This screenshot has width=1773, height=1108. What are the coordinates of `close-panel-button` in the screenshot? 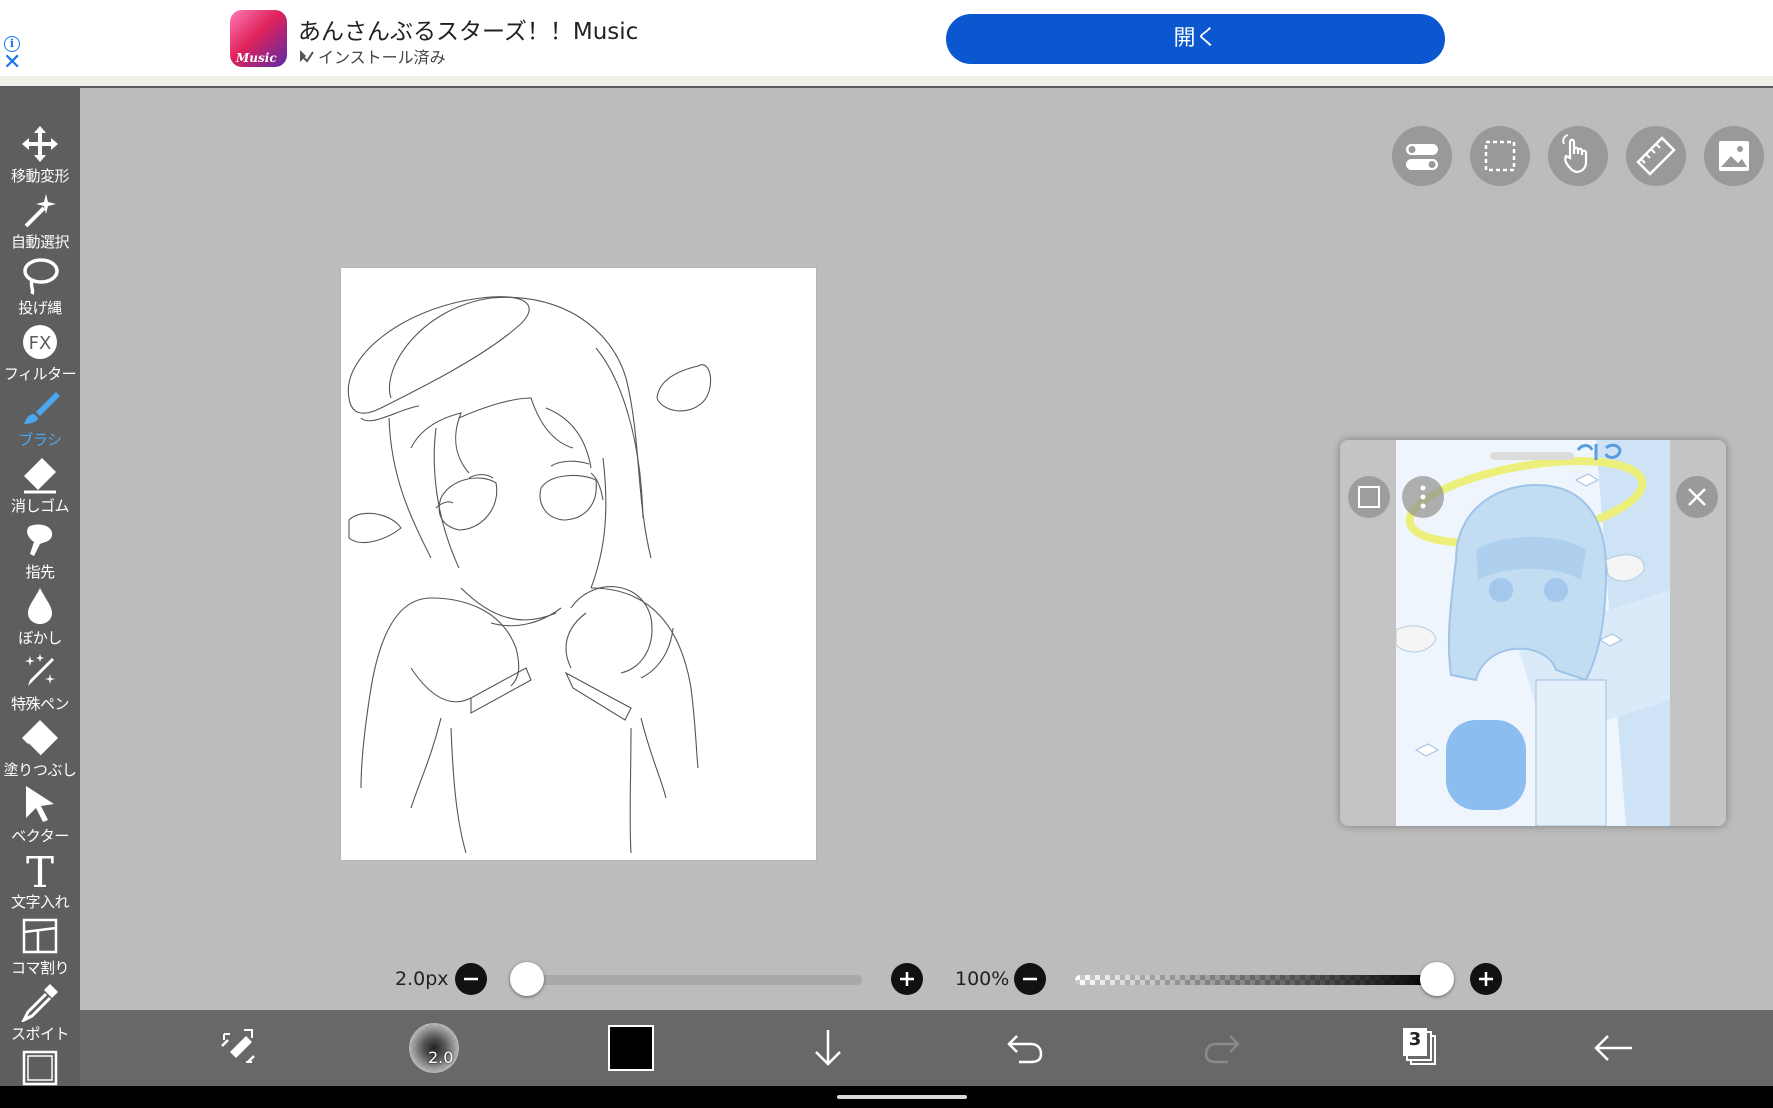 It's located at (1697, 497).